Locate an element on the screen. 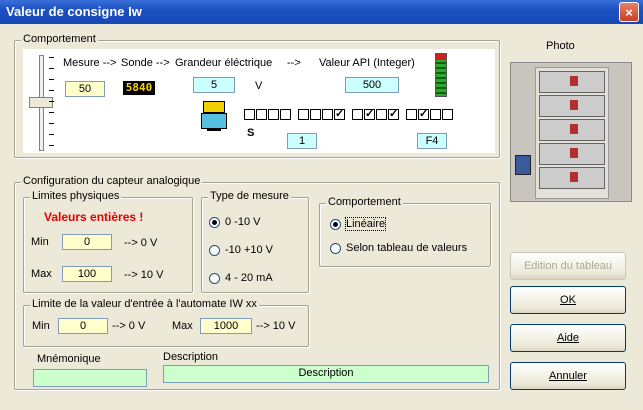 The width and height of the screenshot is (643, 410). type-option-0-label: 0 -10 V is located at coordinates (243, 222).